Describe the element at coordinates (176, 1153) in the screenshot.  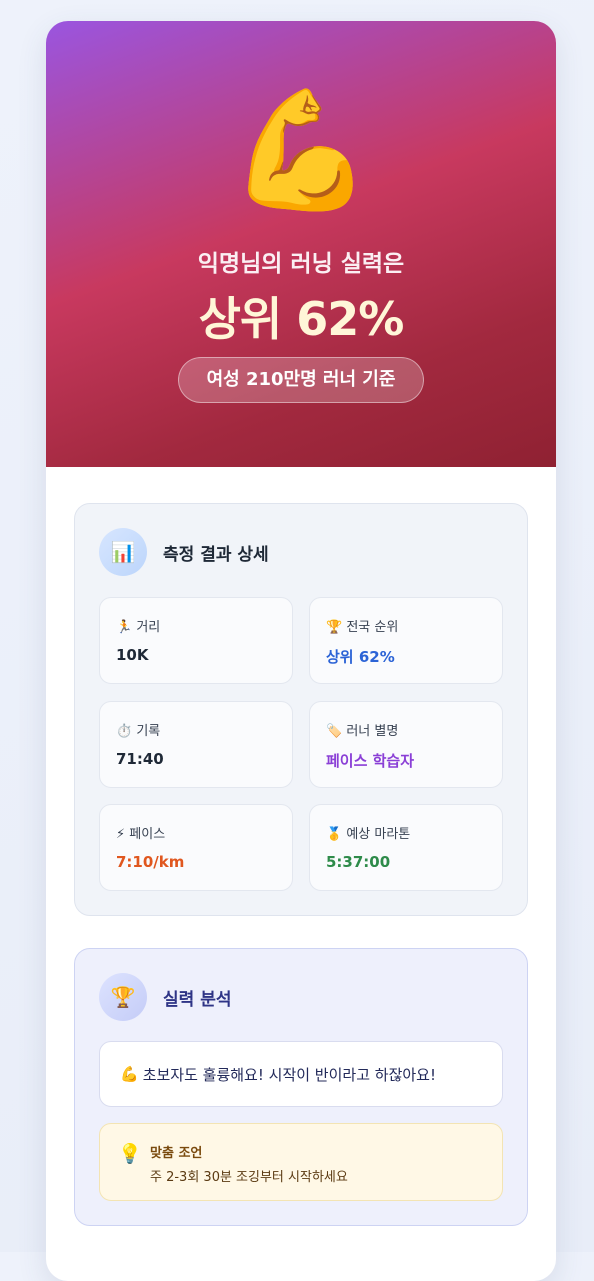
I see `advice-title: 맞춤 조언` at that location.